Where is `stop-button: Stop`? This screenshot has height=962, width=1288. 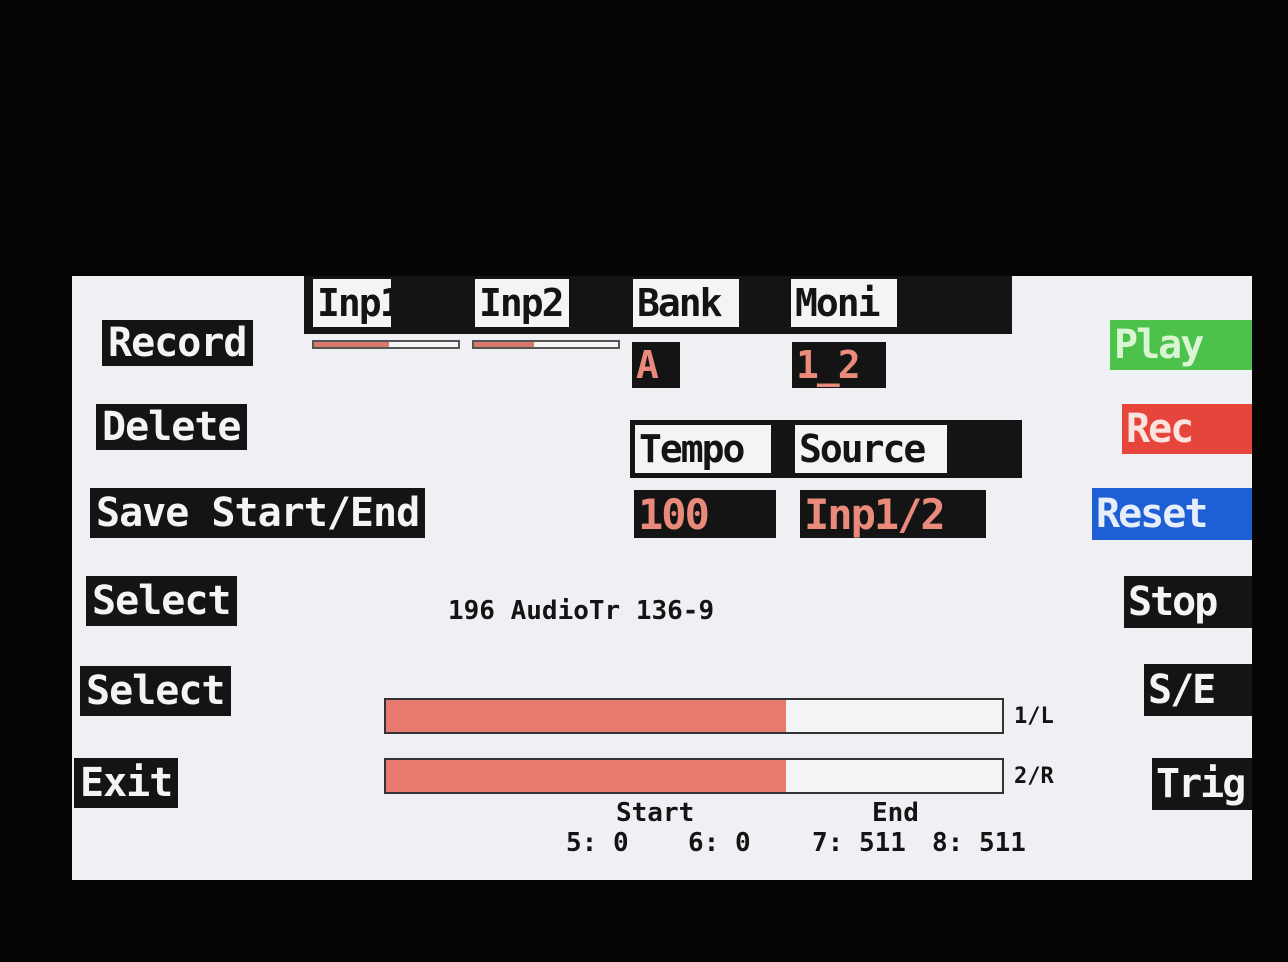 stop-button: Stop is located at coordinates (1188, 602).